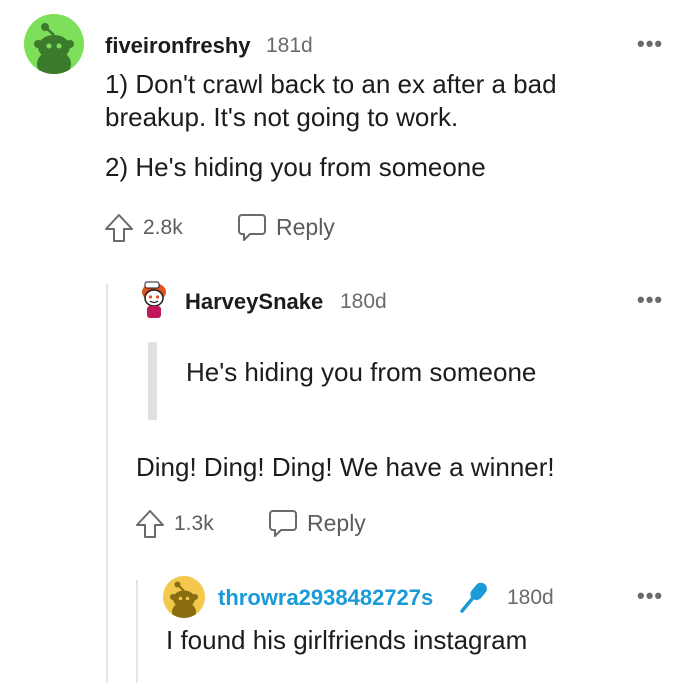 The width and height of the screenshot is (700, 683). I want to click on comment-author: HarveySnake, so click(254, 302).